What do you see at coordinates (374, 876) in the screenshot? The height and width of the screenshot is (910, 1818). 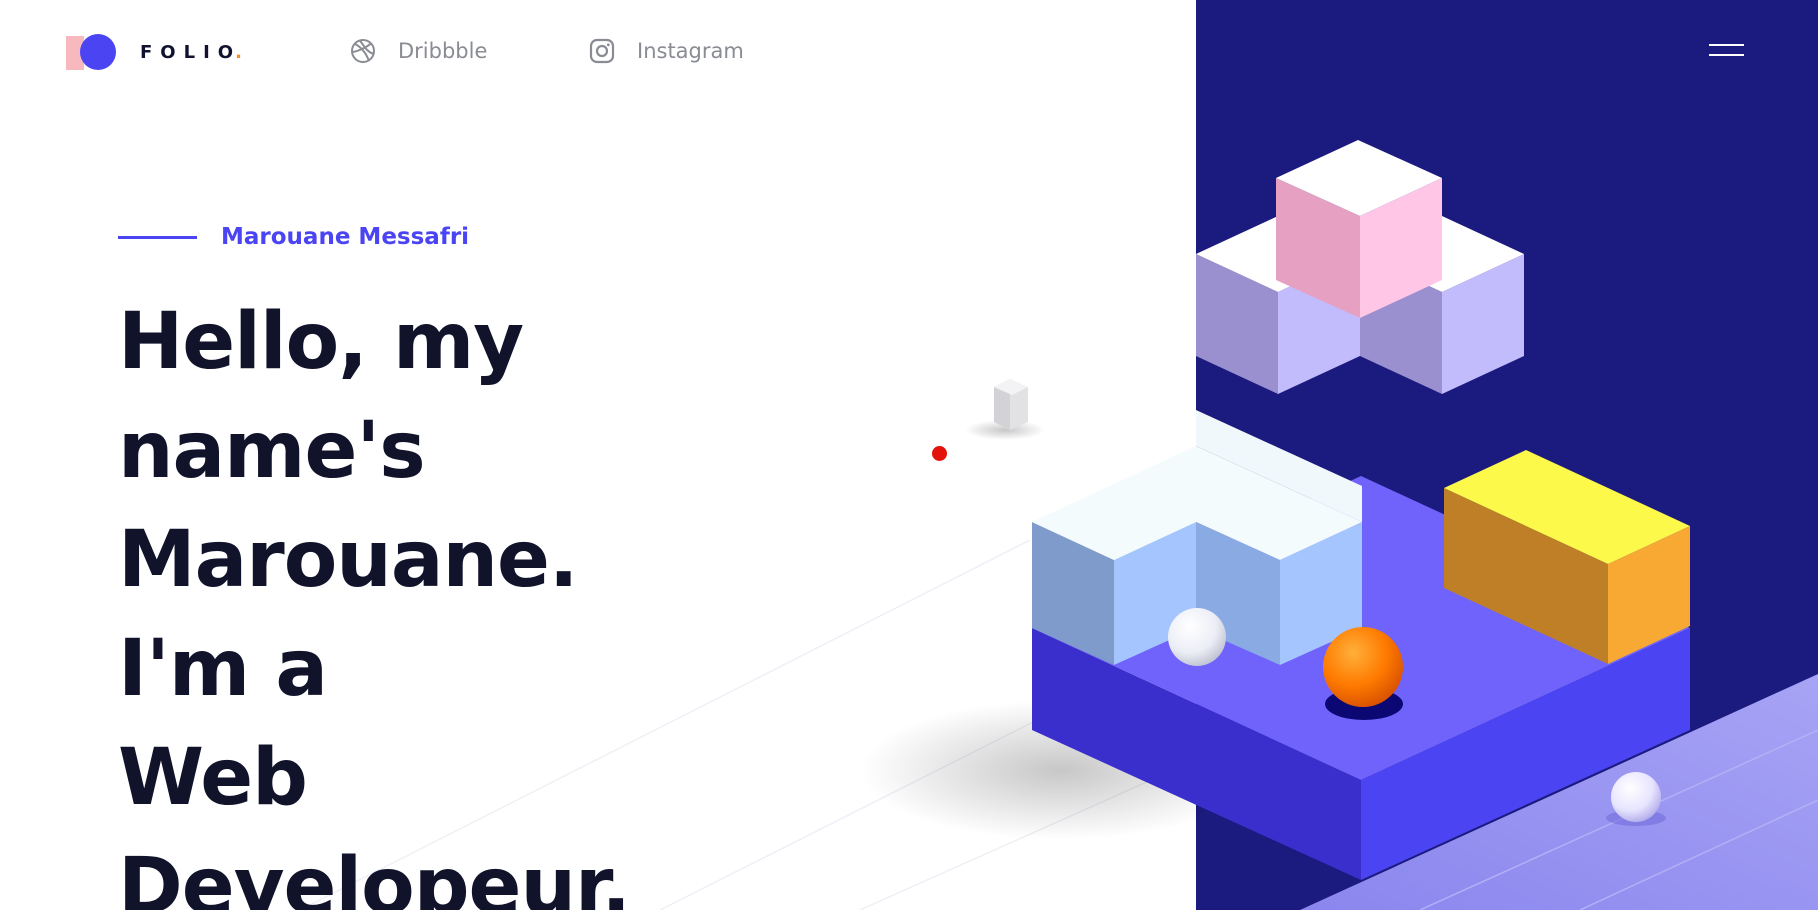 I see `hero-line: Developeur.` at bounding box center [374, 876].